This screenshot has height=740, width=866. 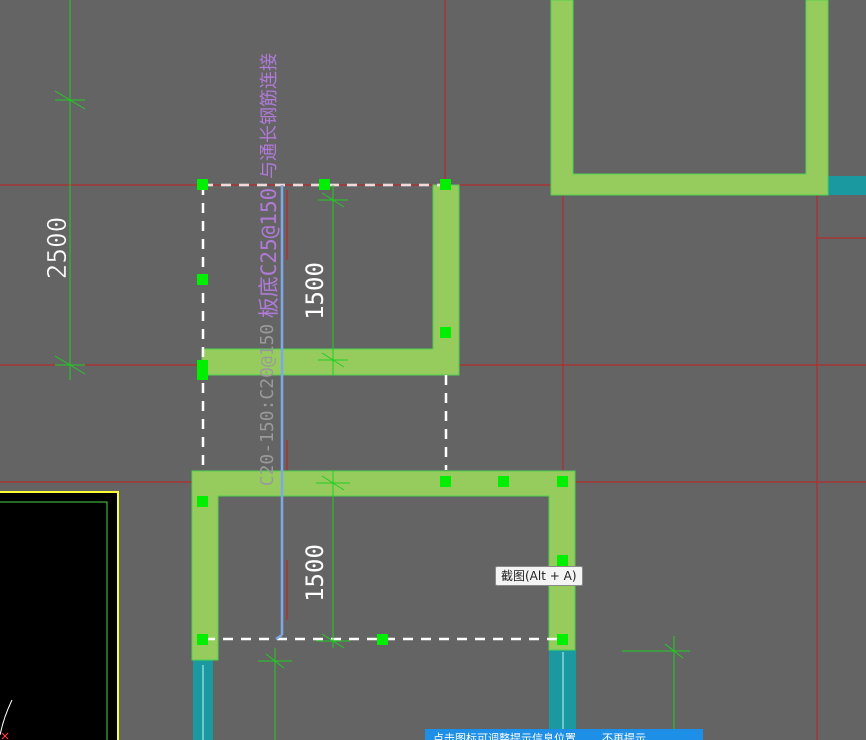 I want to click on hint-bar: 点击图标可调整提示信息位置 不再提示, so click(x=564, y=734).